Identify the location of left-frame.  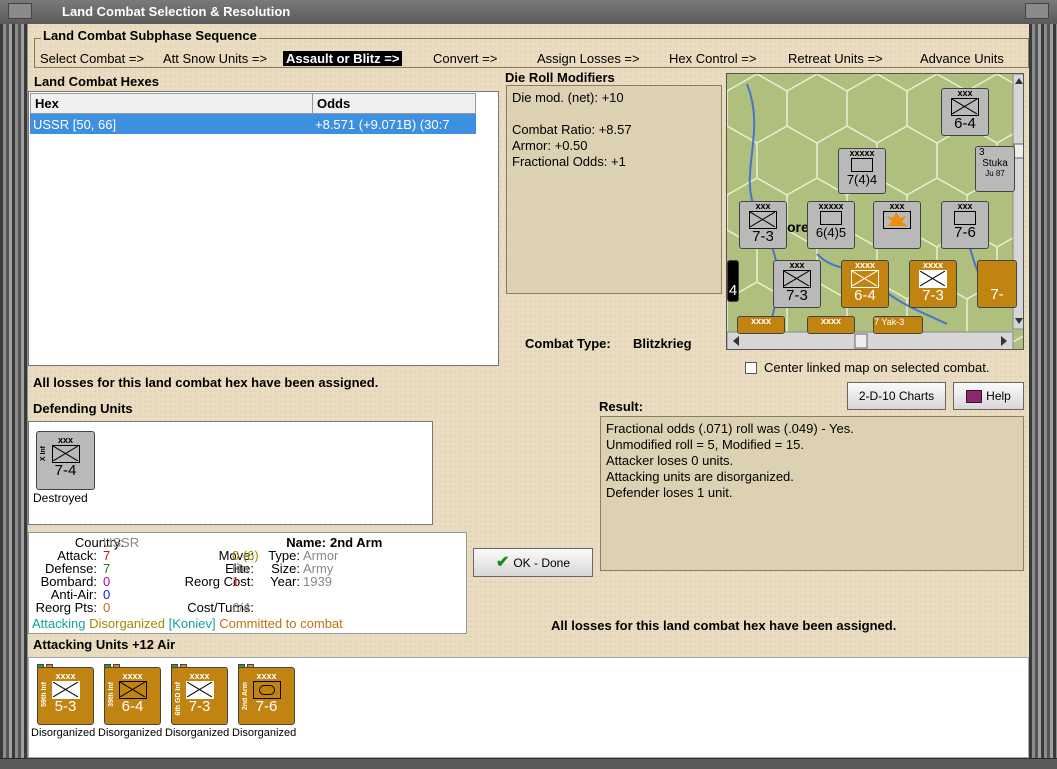
(14, 396).